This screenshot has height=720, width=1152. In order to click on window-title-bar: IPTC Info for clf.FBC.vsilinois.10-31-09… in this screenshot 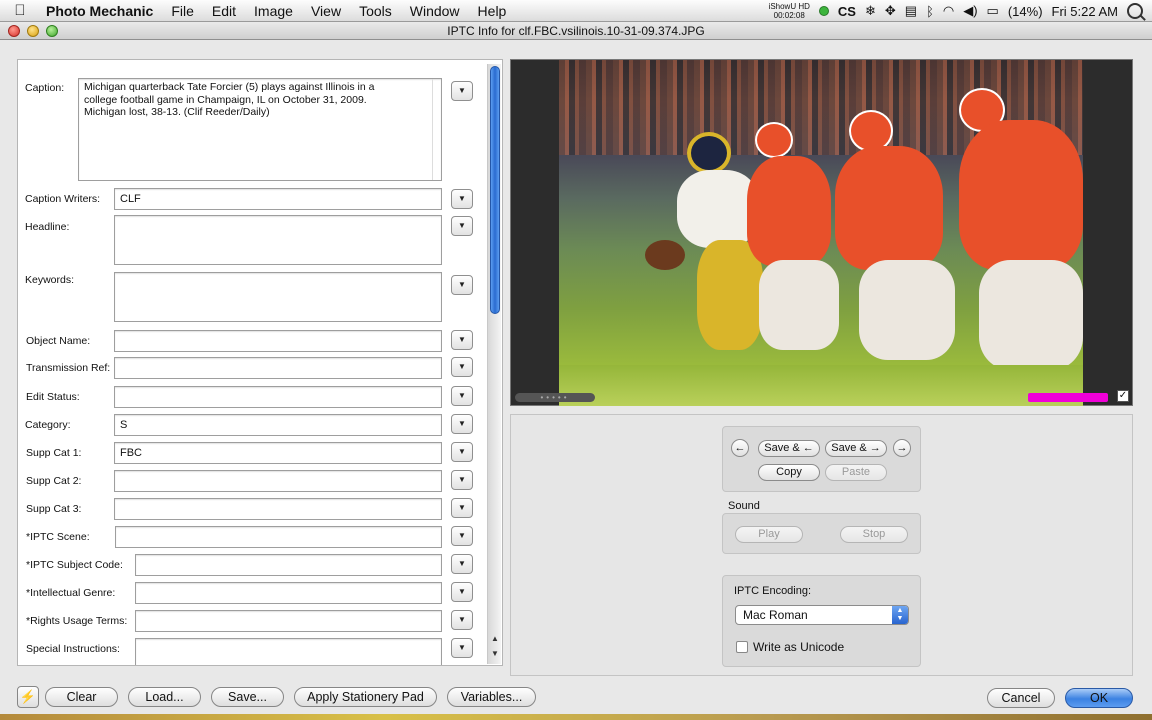, I will do `click(576, 31)`.